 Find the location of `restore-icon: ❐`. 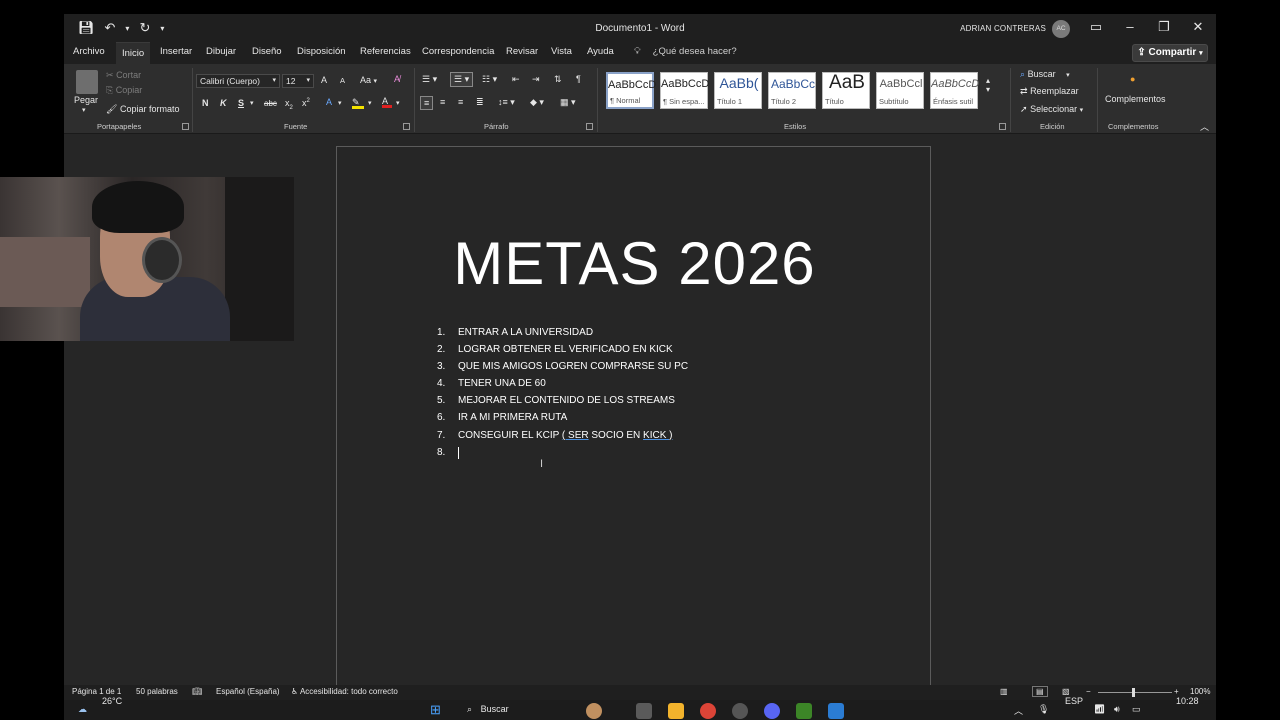

restore-icon: ❐ is located at coordinates (1164, 27).